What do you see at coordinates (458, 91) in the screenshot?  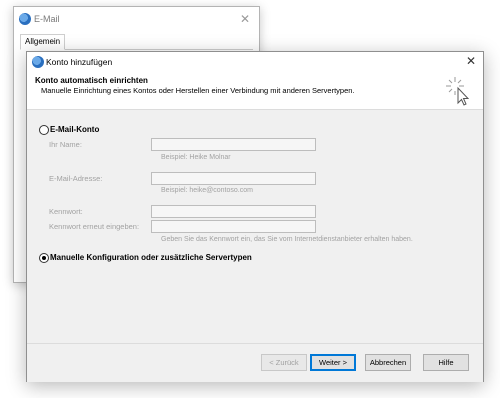 I see `wizard-cursor-sparkle-icon` at bounding box center [458, 91].